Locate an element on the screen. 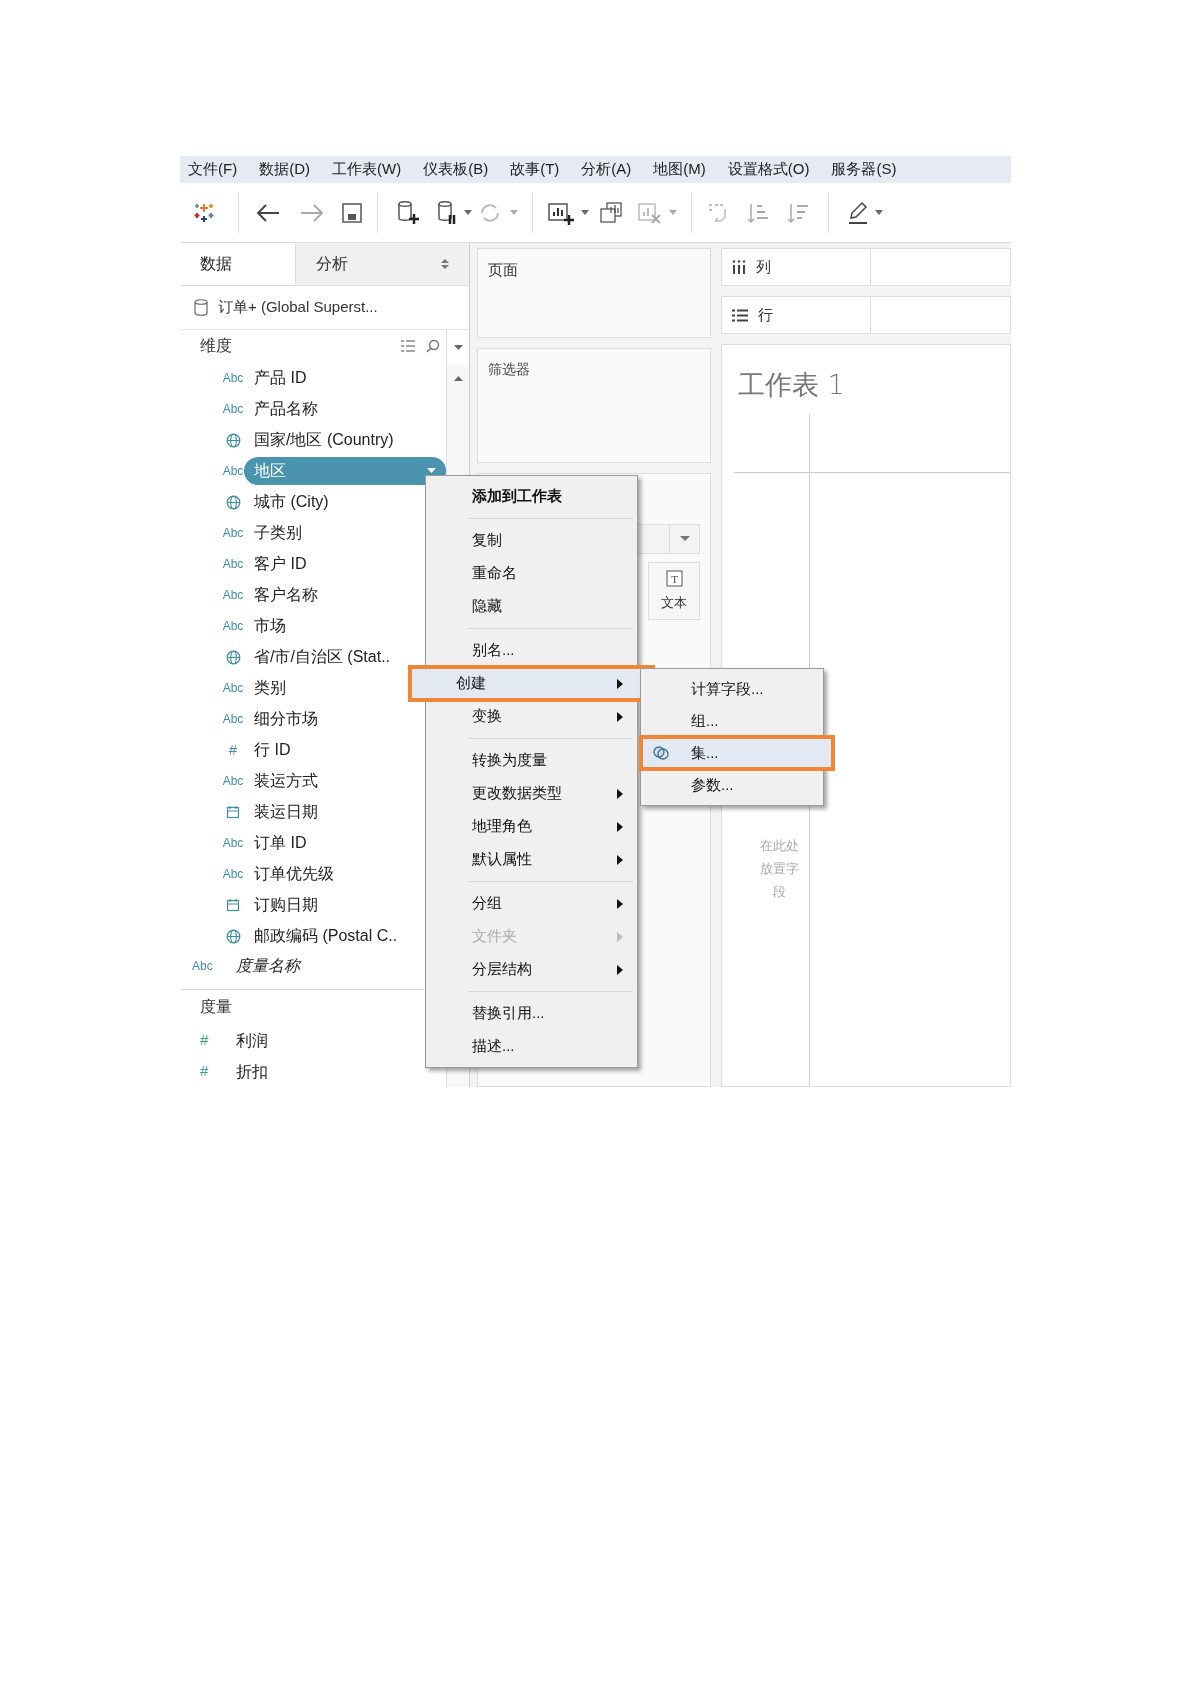 This screenshot has height=1685, width=1192. measure-field: 利润 is located at coordinates (252, 1040).